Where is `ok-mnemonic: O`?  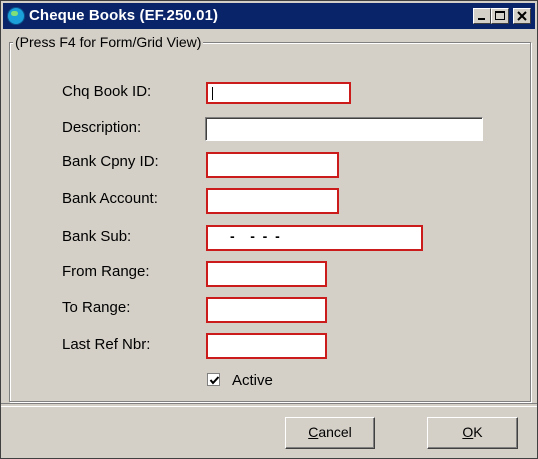 ok-mnemonic: O is located at coordinates (468, 432).